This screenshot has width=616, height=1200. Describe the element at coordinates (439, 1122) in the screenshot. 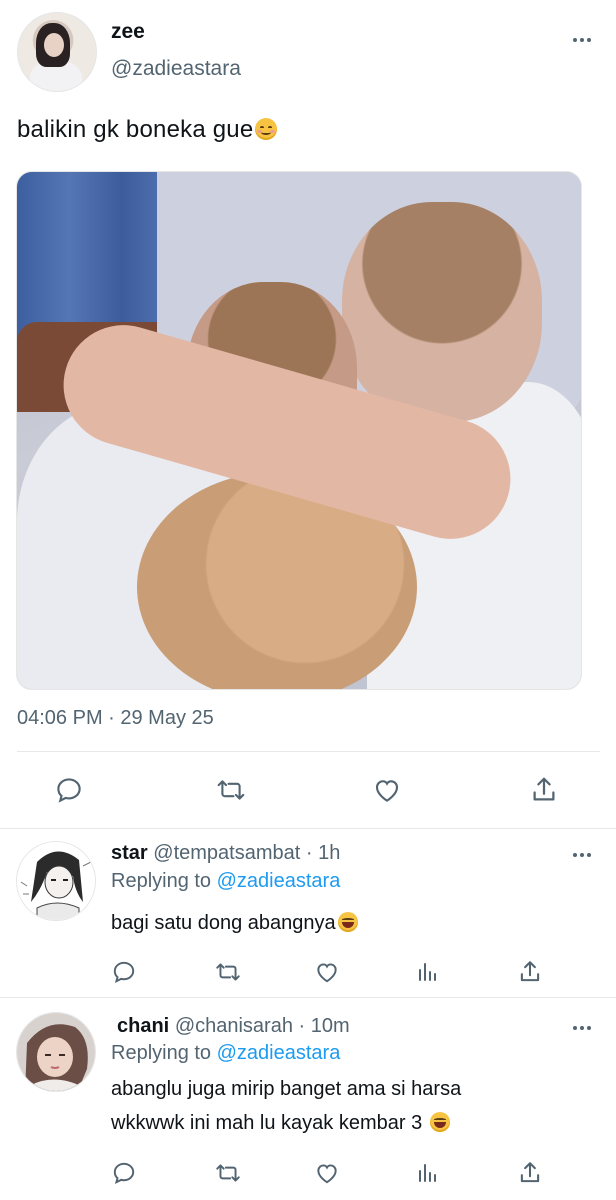

I see `laughing-tears-emoji-icon` at that location.